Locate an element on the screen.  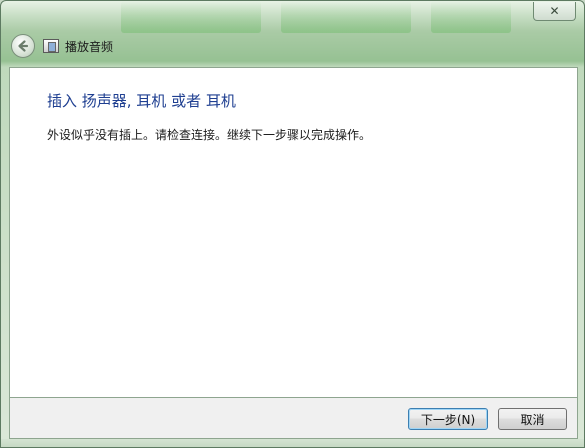
background-strip is located at coordinates (292, 443).